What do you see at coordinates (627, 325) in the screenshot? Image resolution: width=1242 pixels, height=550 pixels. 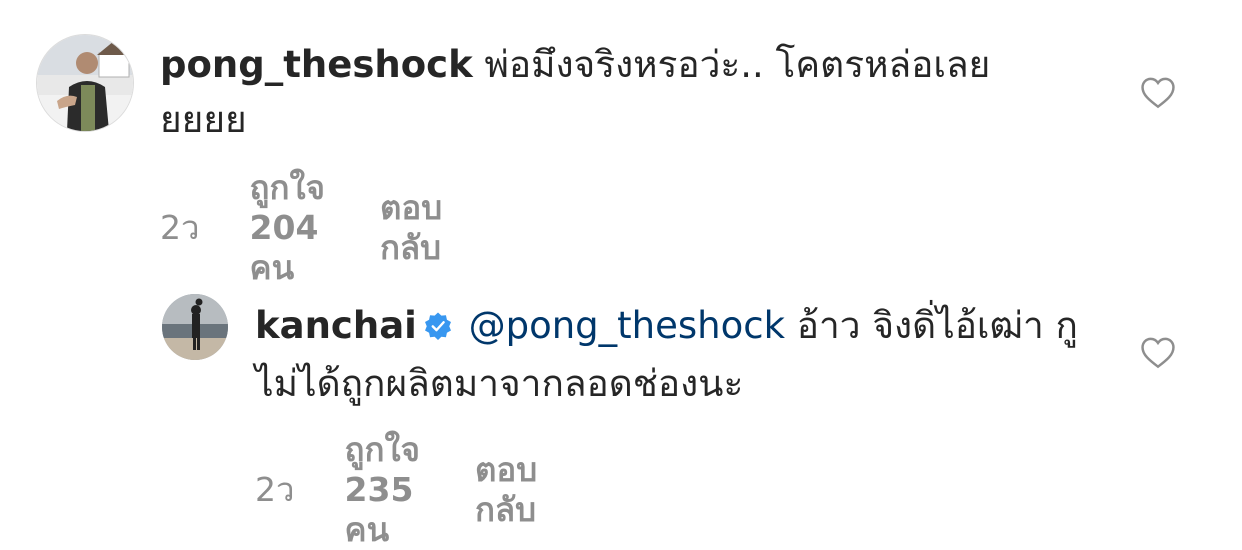 I see `mention-link: @pong_theshock` at bounding box center [627, 325].